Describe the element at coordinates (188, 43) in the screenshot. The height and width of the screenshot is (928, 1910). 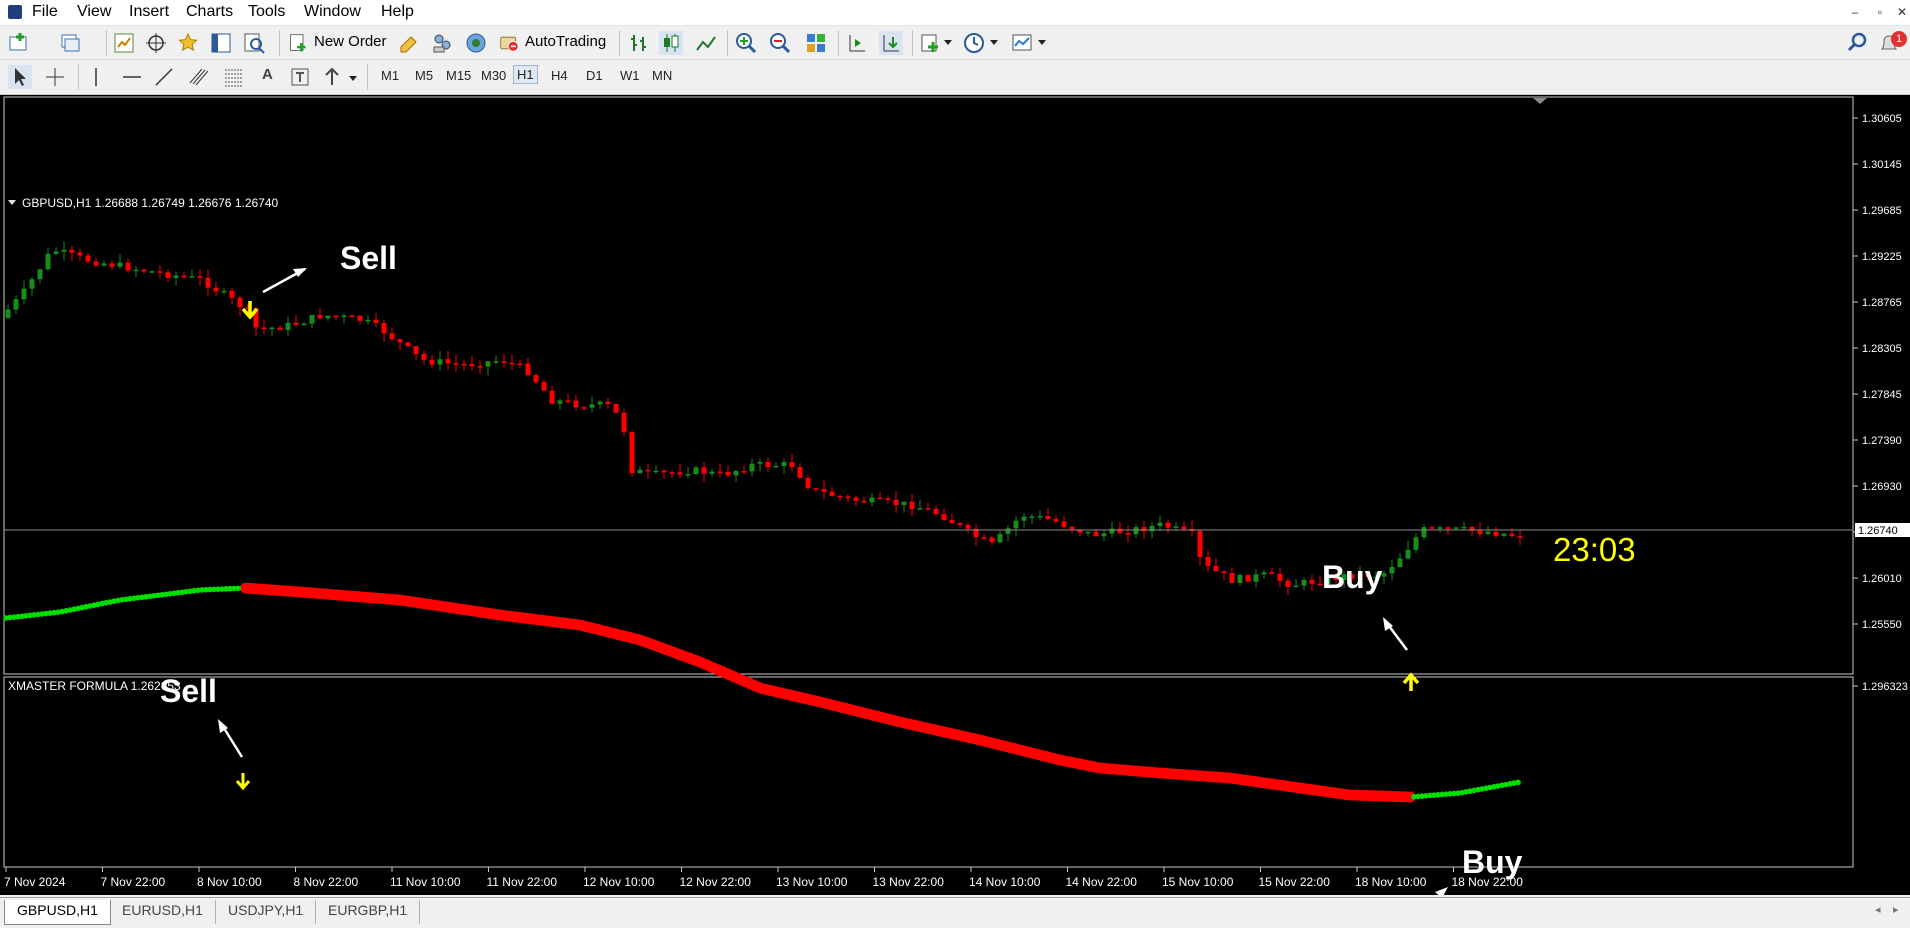
I see `navigator-icon` at that location.